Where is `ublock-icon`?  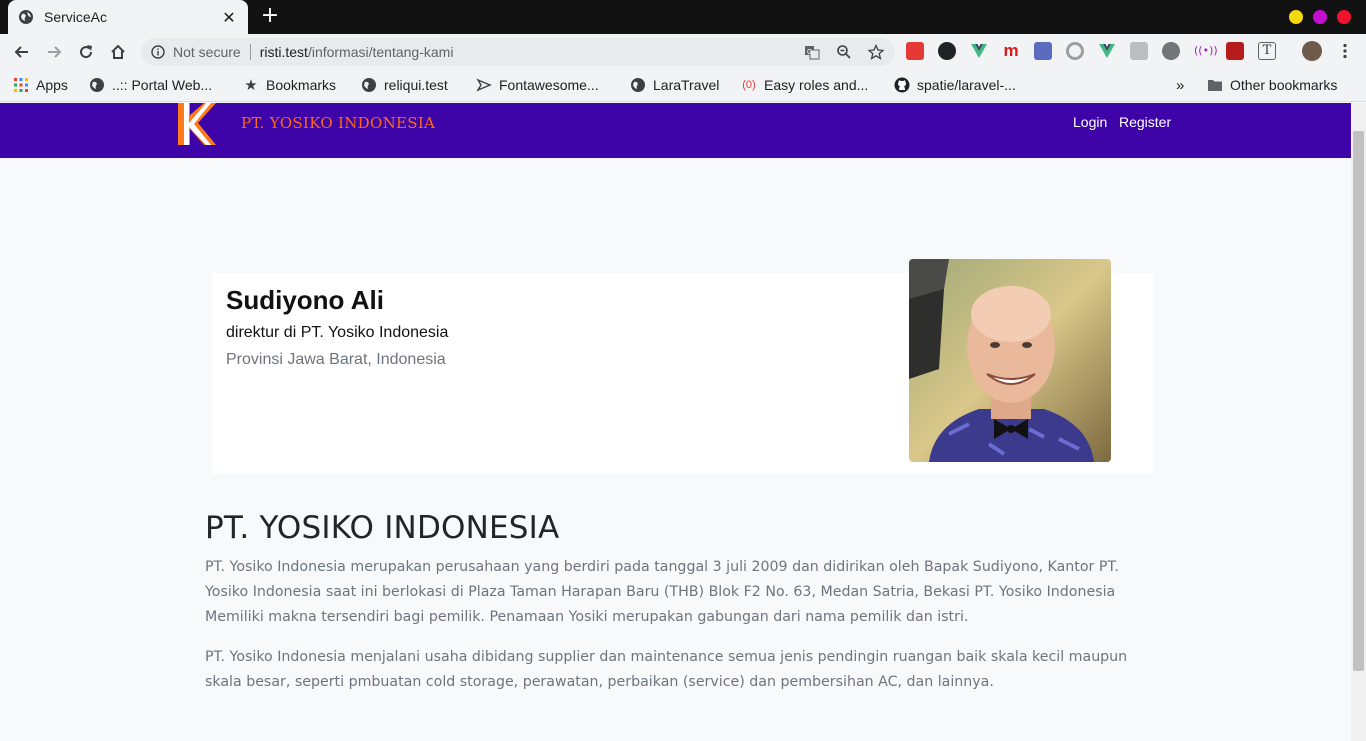
ublock-icon is located at coordinates (1235, 51).